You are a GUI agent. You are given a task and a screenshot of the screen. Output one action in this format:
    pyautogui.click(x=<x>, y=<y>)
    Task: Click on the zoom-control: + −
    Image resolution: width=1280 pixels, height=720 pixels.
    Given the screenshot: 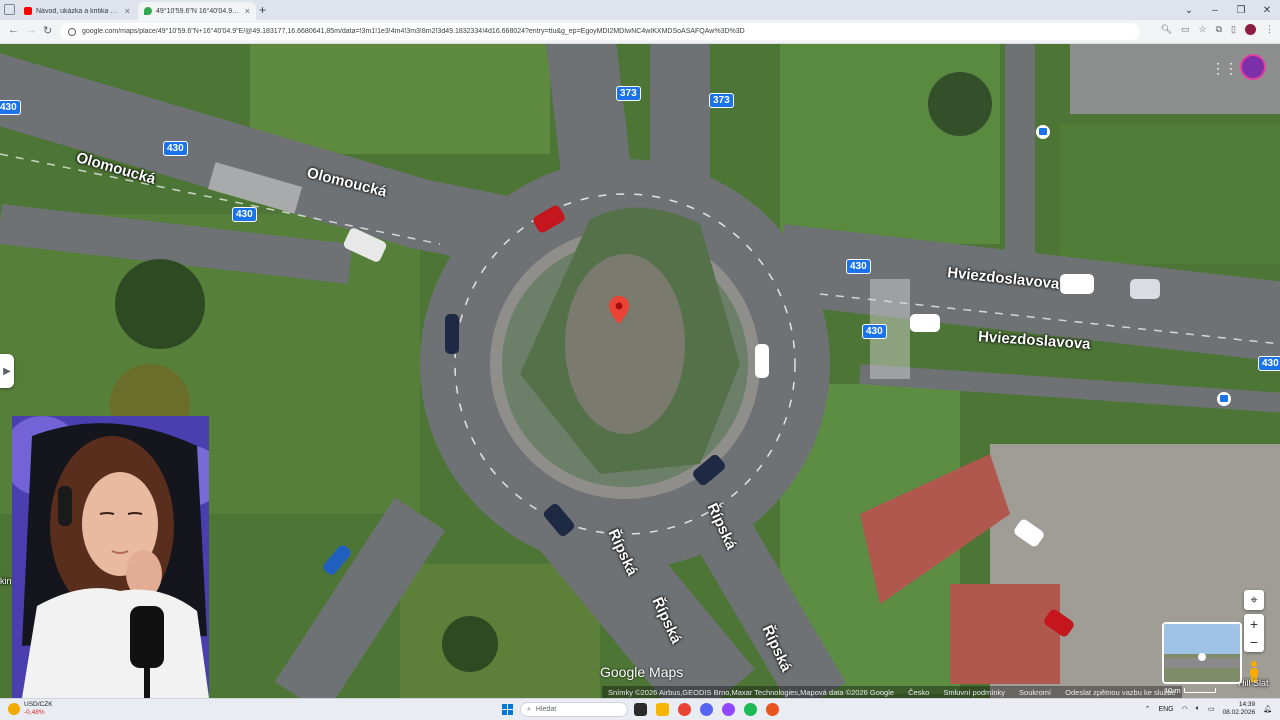 What is the action you would take?
    pyautogui.click(x=1254, y=633)
    